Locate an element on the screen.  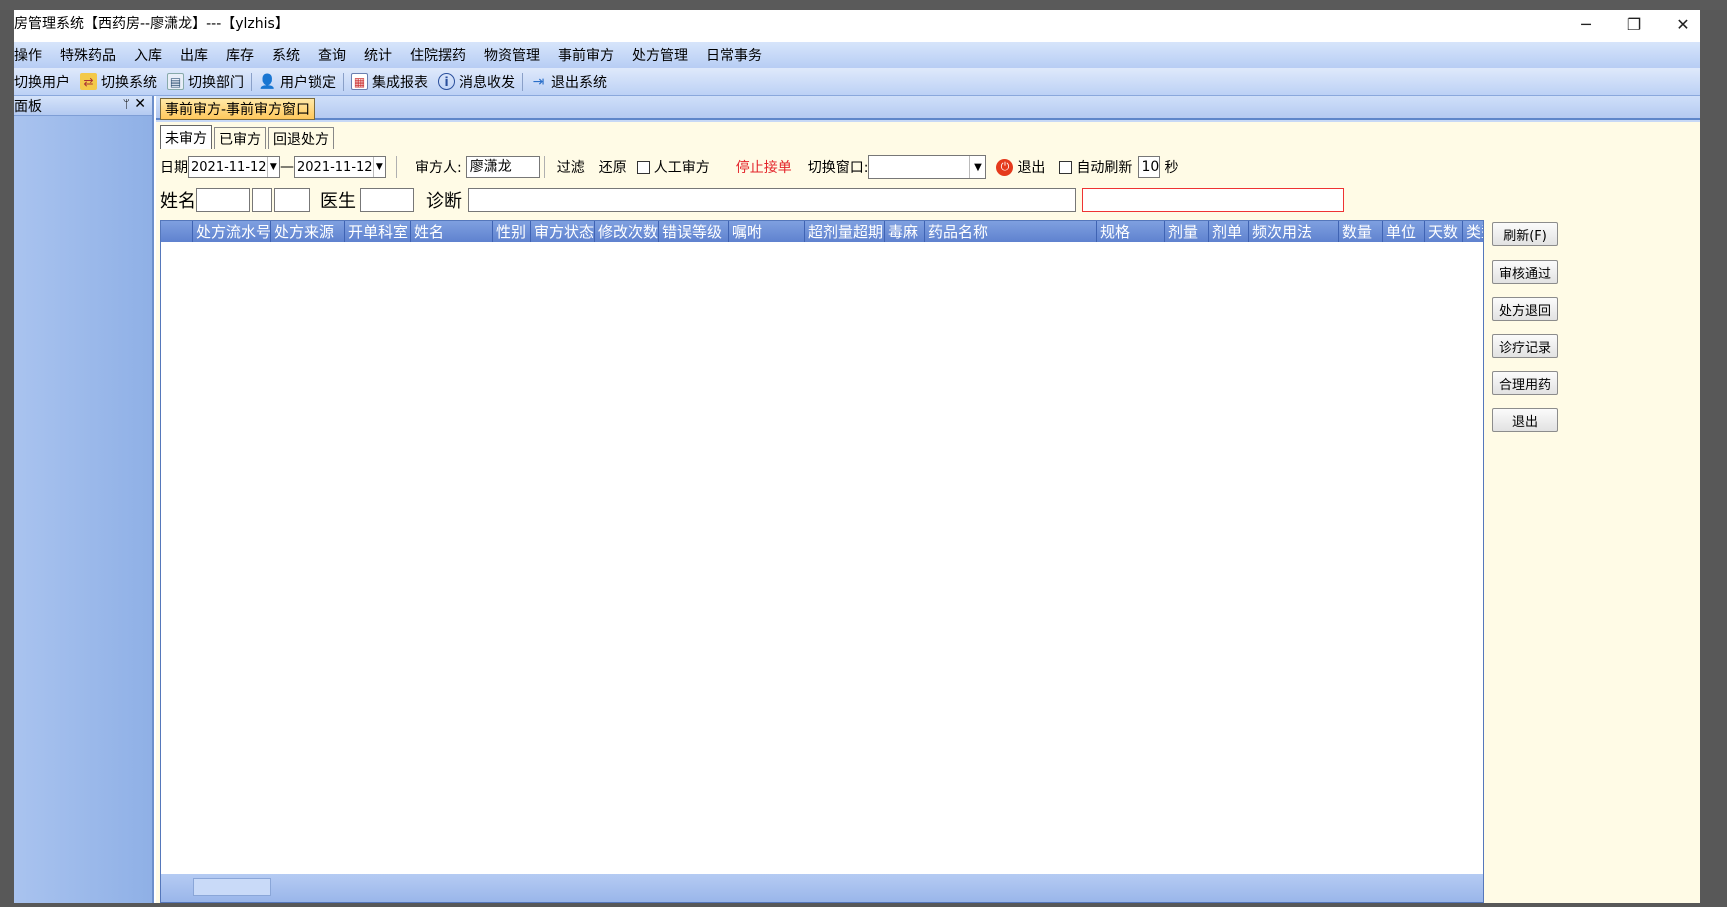
return-prescription-button: 处方退回 is located at coordinates (1525, 309).